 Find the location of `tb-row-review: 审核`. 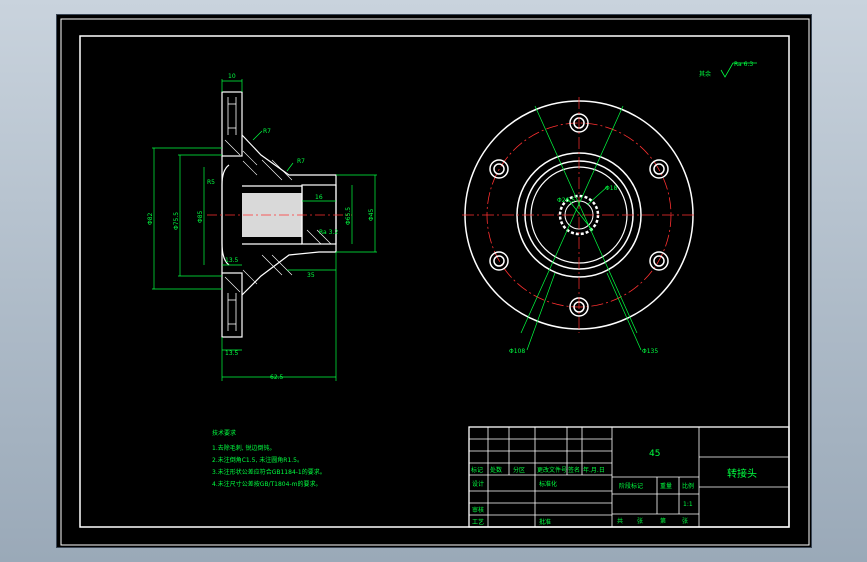

tb-row-review: 审核 is located at coordinates (478, 510).